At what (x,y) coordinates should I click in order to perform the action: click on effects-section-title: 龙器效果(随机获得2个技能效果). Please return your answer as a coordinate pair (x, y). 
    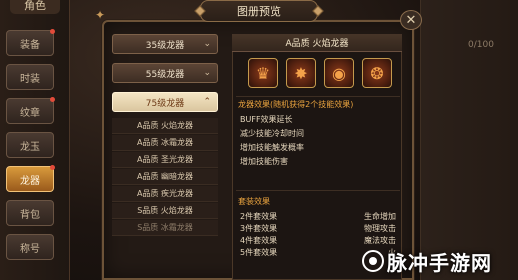
    Looking at the image, I should click on (296, 104).